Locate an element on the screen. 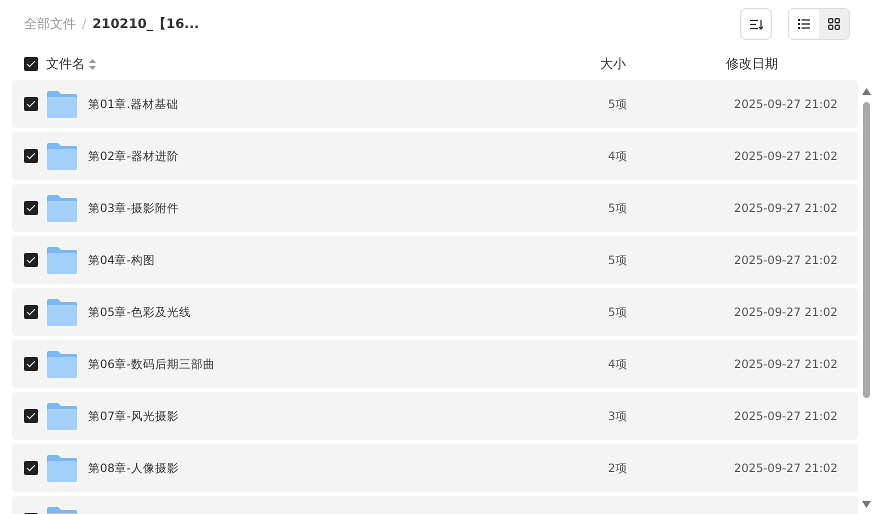 This screenshot has width=874, height=514. file-name: 第07章-风光摄影 is located at coordinates (134, 416).